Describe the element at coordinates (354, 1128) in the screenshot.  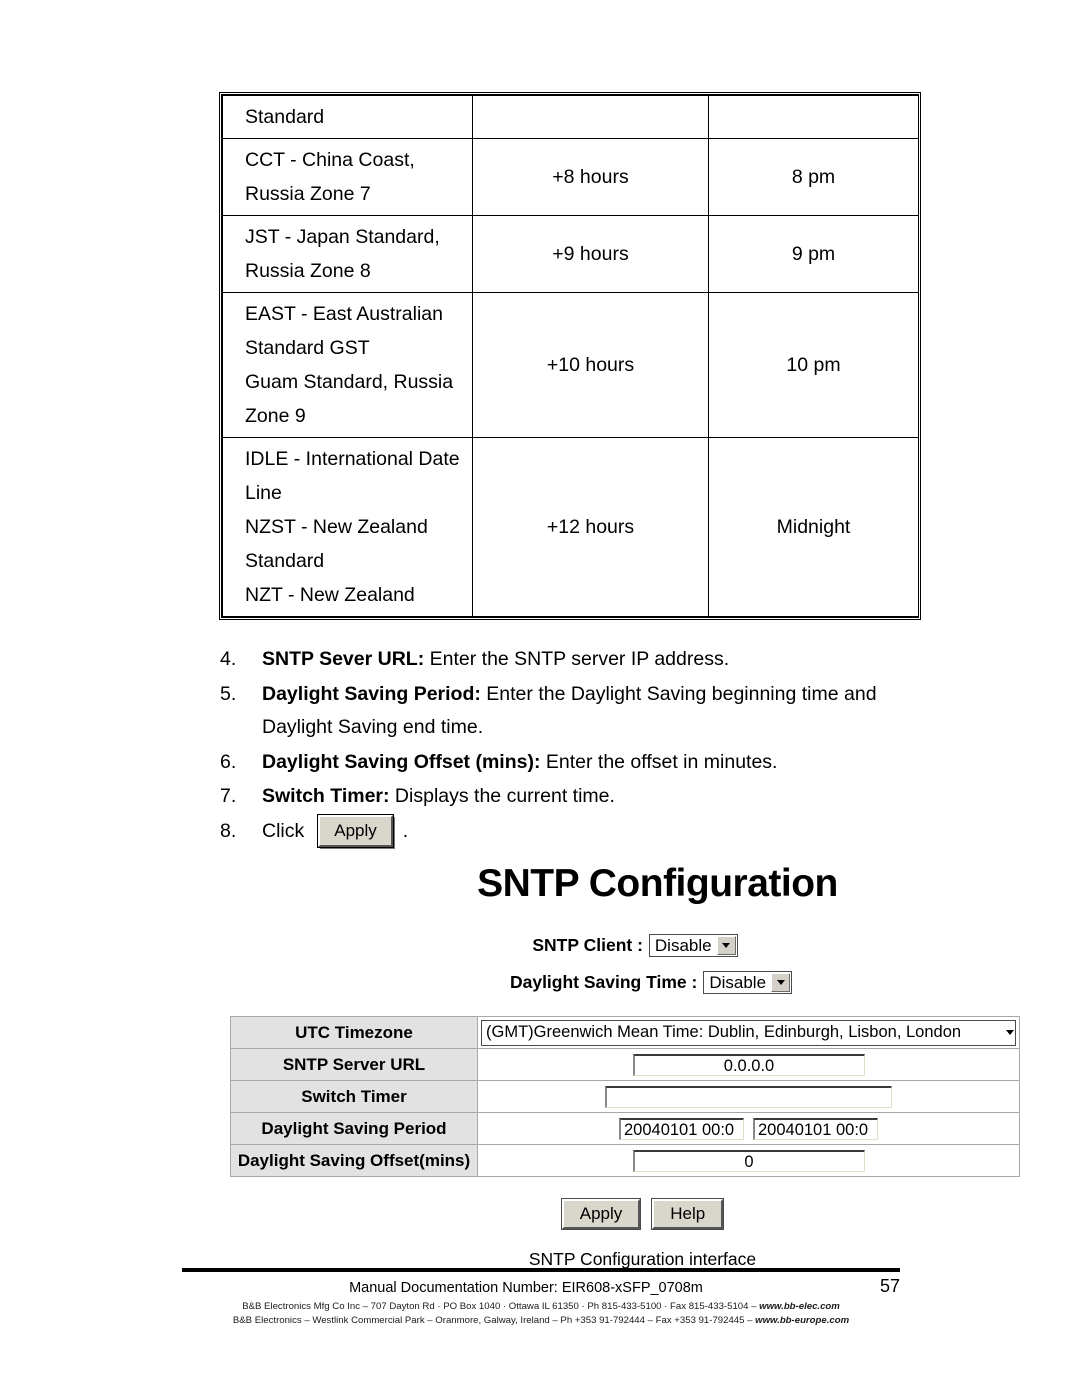
I see `daylight-saving-period-label: Daylight Saving Period` at that location.